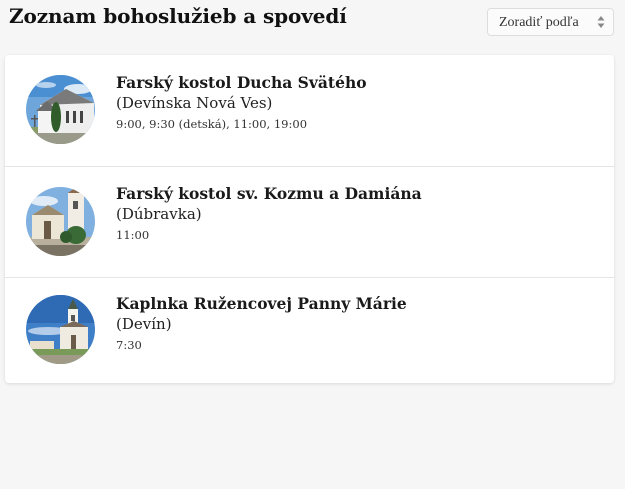 This screenshot has width=625, height=489. Describe the element at coordinates (261, 303) in the screenshot. I see `church-name: Kaplnka Ružencovej Panny Márie` at that location.